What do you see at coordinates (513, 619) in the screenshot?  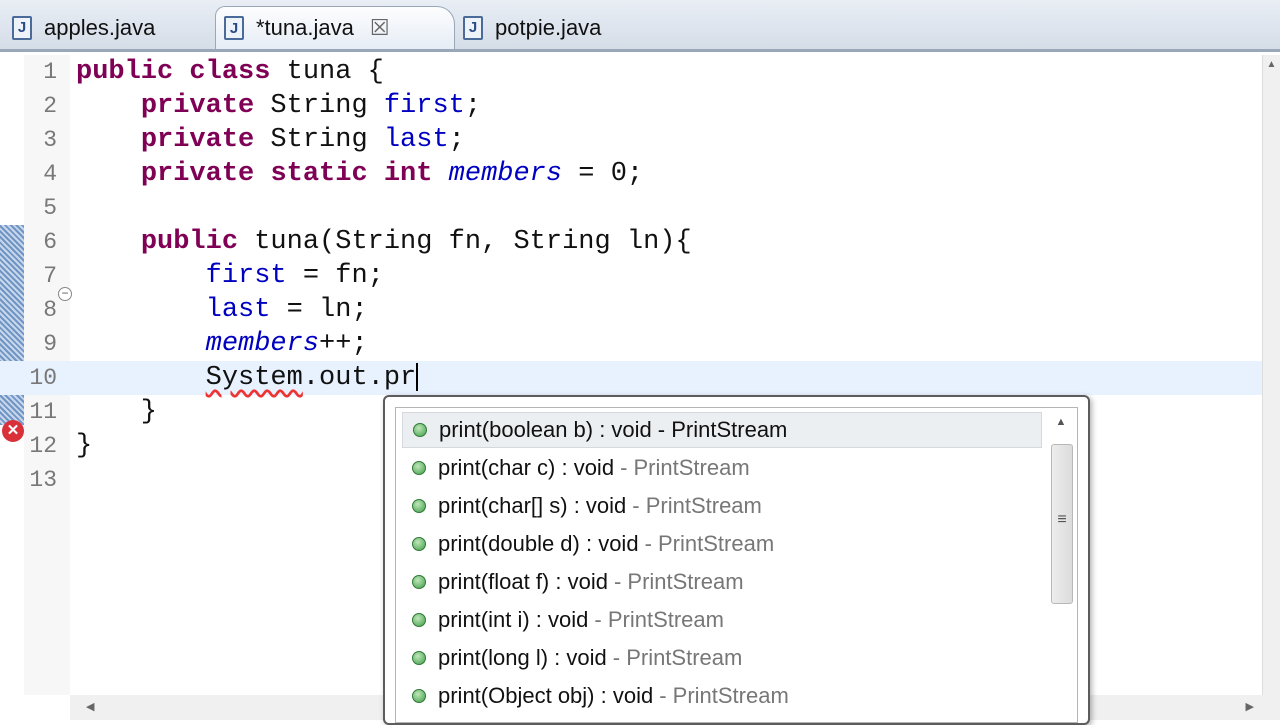 I see `completion-signature: print(int i) : void` at bounding box center [513, 619].